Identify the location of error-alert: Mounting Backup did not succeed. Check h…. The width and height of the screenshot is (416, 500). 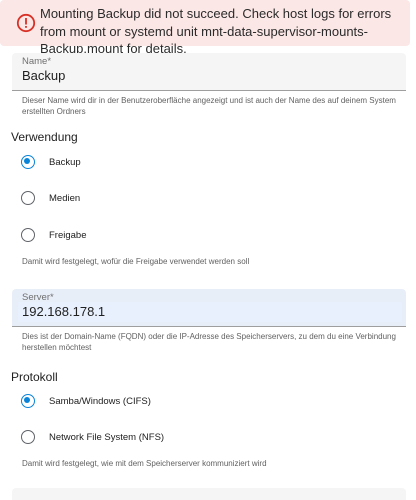
(205, 28).